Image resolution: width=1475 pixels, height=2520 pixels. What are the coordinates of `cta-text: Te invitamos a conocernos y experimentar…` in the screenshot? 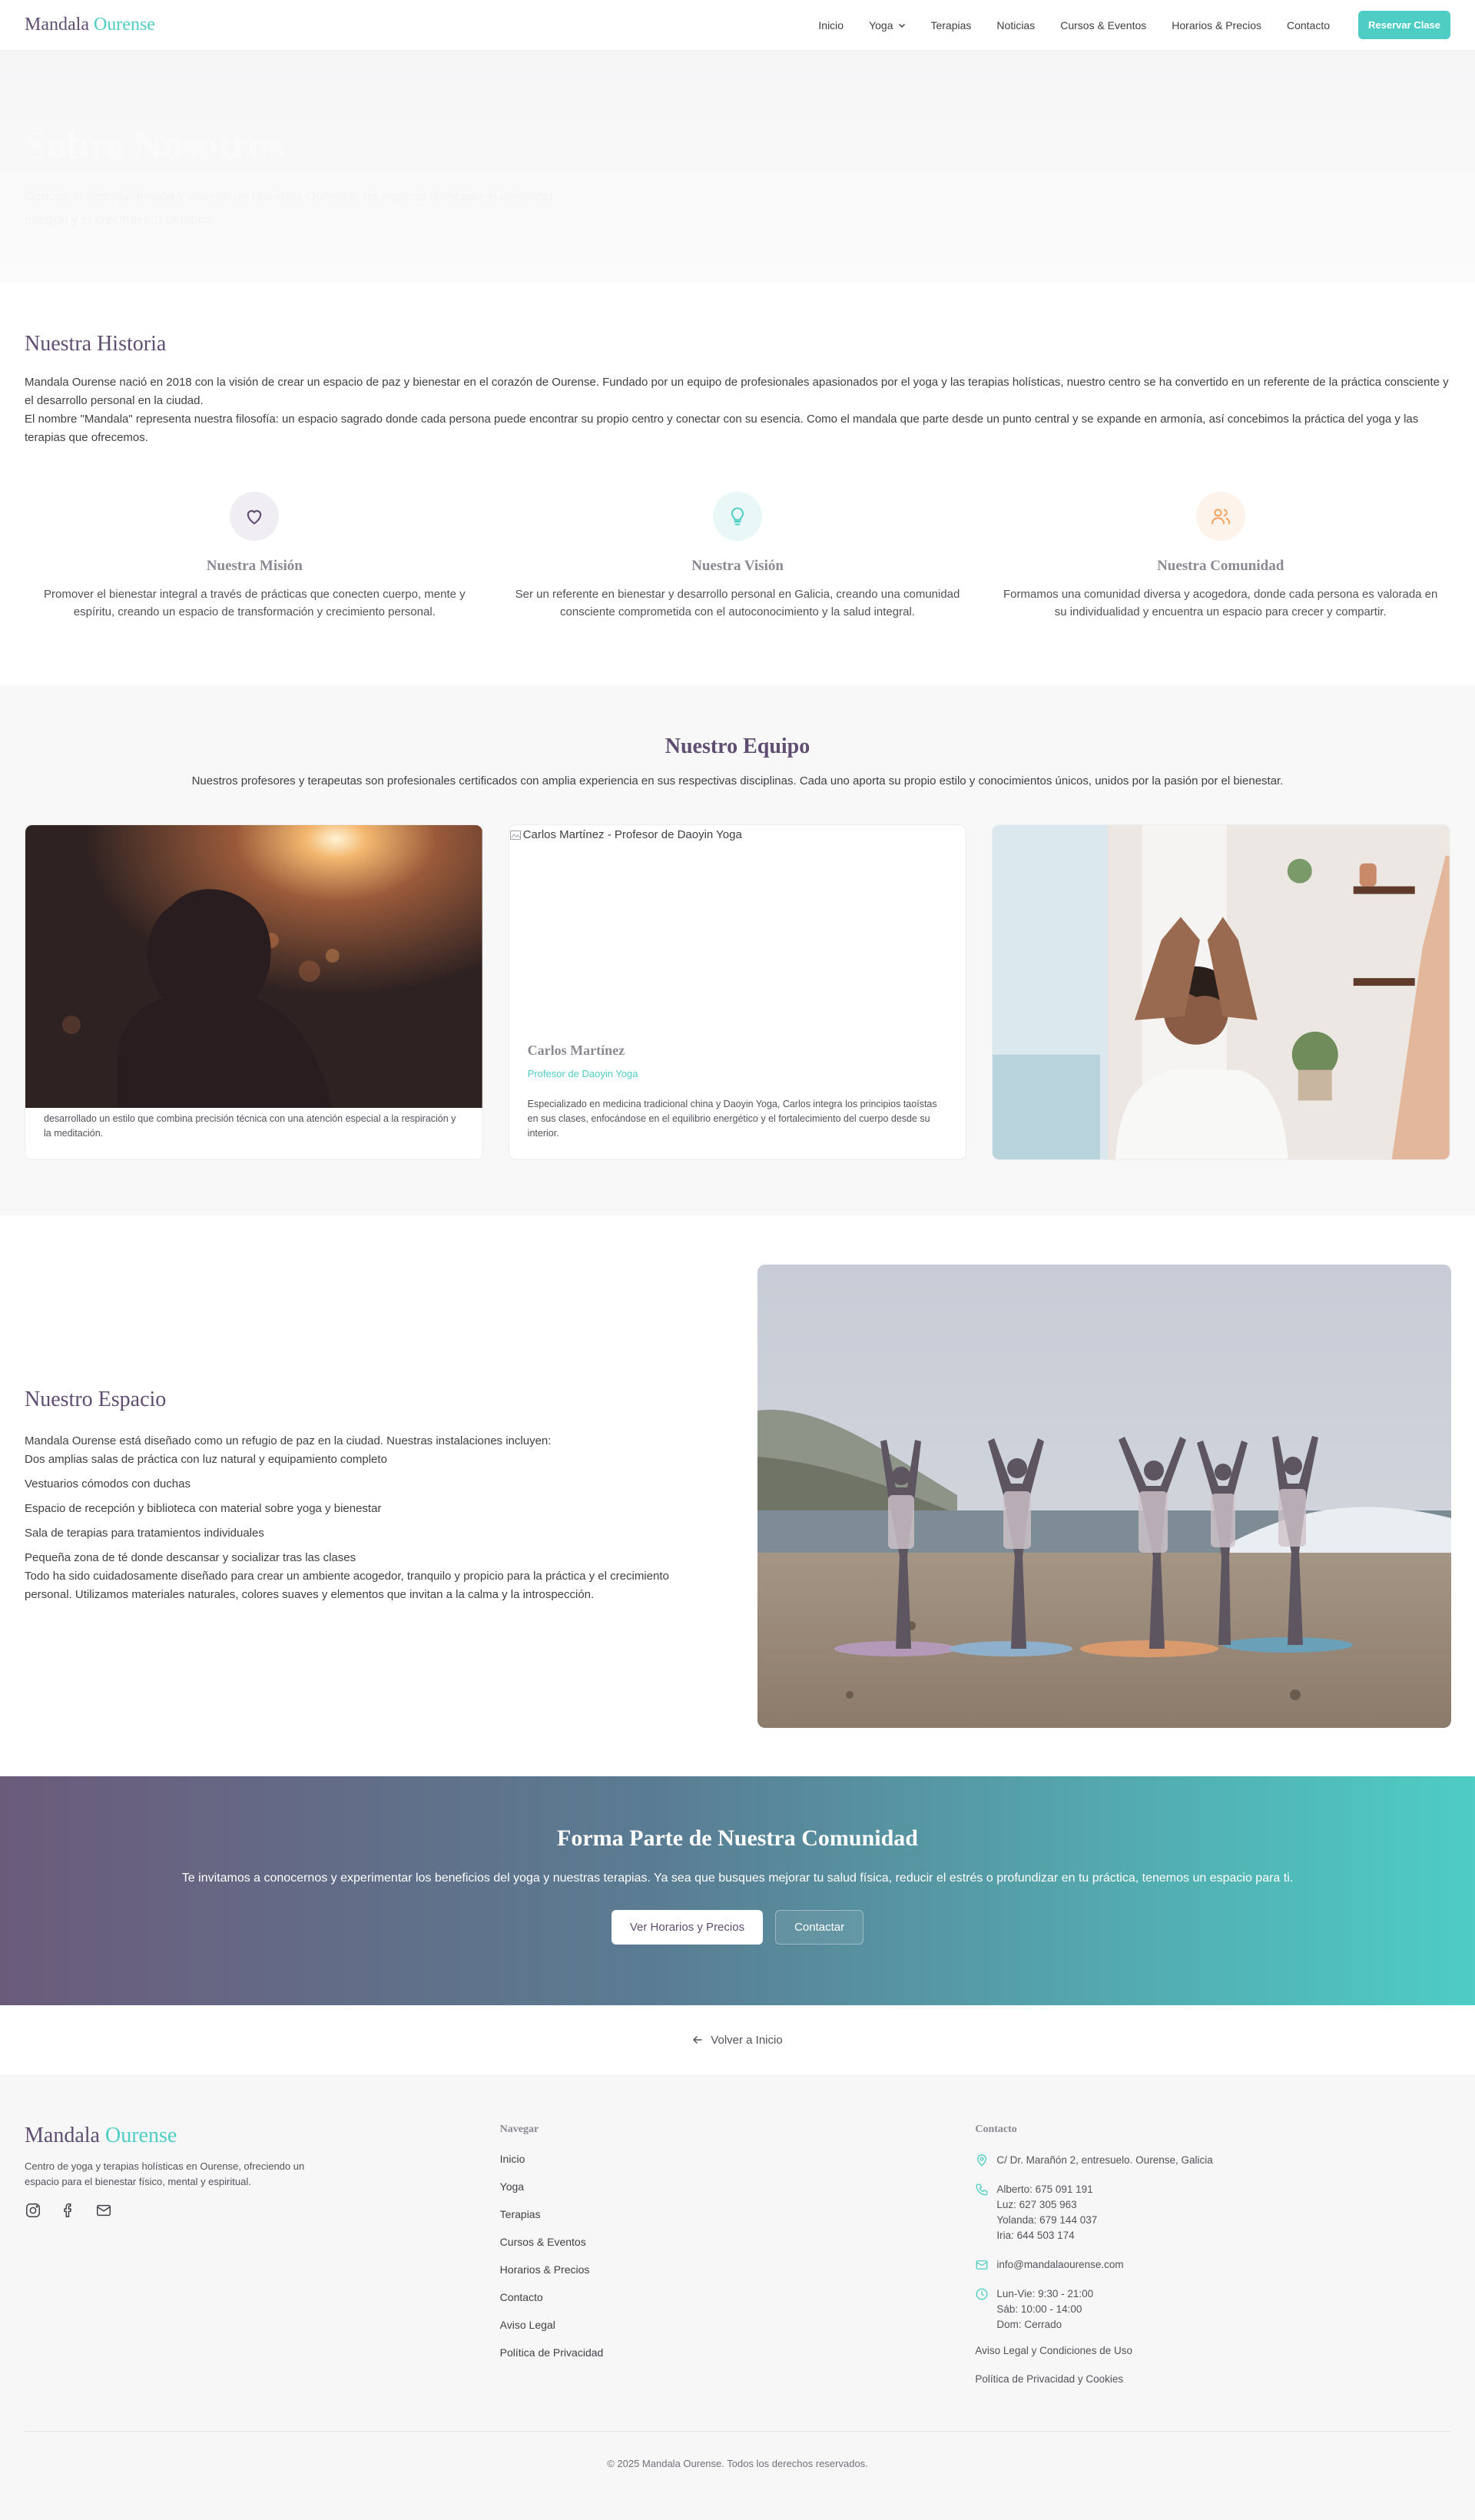 It's located at (737, 1878).